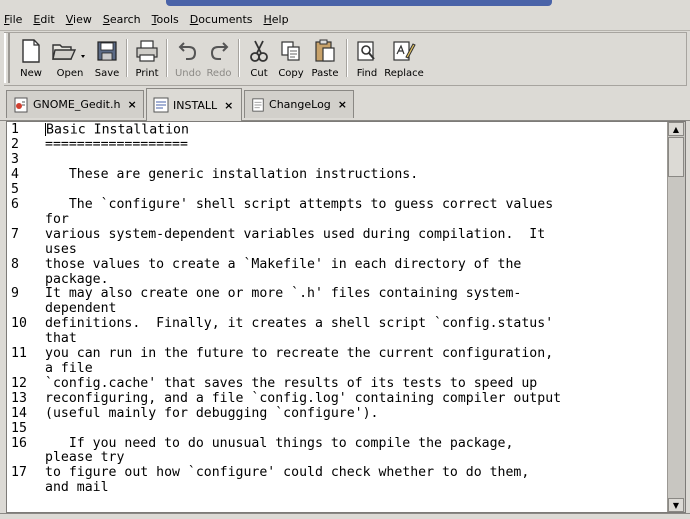 The height and width of the screenshot is (519, 690). What do you see at coordinates (299, 104) in the screenshot?
I see `tab-changelog: ChangeLog ×` at bounding box center [299, 104].